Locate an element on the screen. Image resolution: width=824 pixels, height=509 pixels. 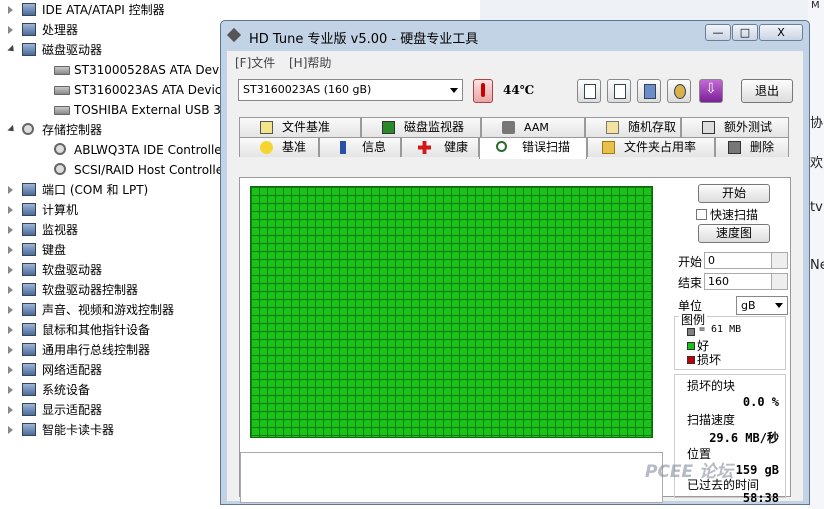
start-button: 开始 is located at coordinates (734, 193).